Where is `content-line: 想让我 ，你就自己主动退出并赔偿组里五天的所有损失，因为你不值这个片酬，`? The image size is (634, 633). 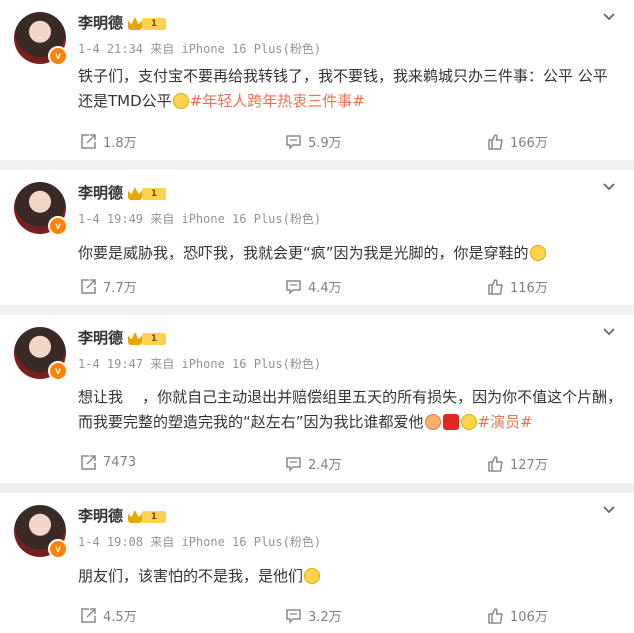
content-line: 想让我 ，你就自己主动退出并赔偿组里五天的所有损失，因为你不值这个片酬， is located at coordinates (350, 397).